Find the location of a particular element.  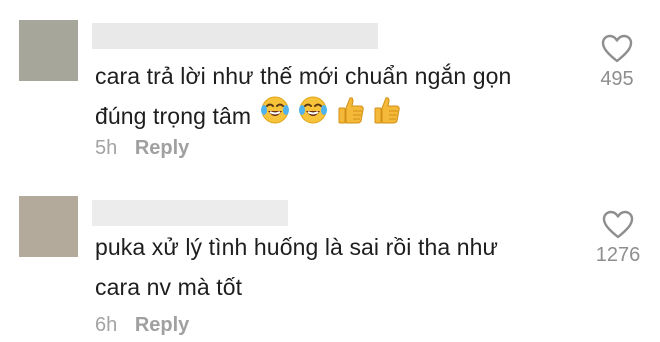

comment-meta: 5h Reply is located at coordinates (142, 148).